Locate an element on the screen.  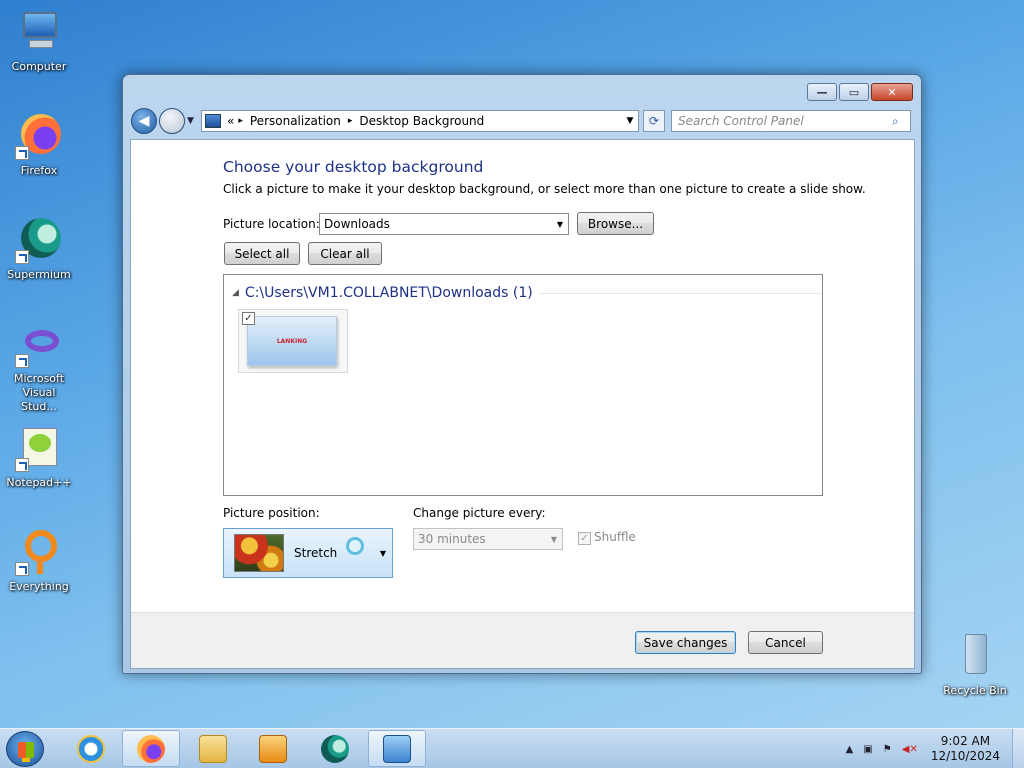
desktop-icon-everything: Everything is located at coordinates (39, 561).